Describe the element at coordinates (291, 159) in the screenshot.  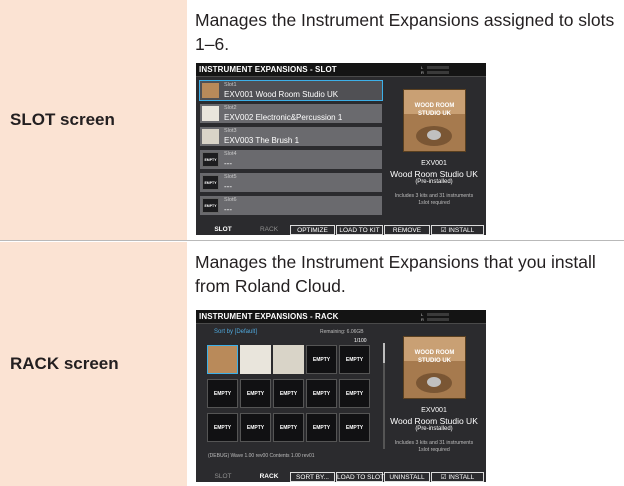
I see `slot-item: EMPTY Slot4 ---` at that location.